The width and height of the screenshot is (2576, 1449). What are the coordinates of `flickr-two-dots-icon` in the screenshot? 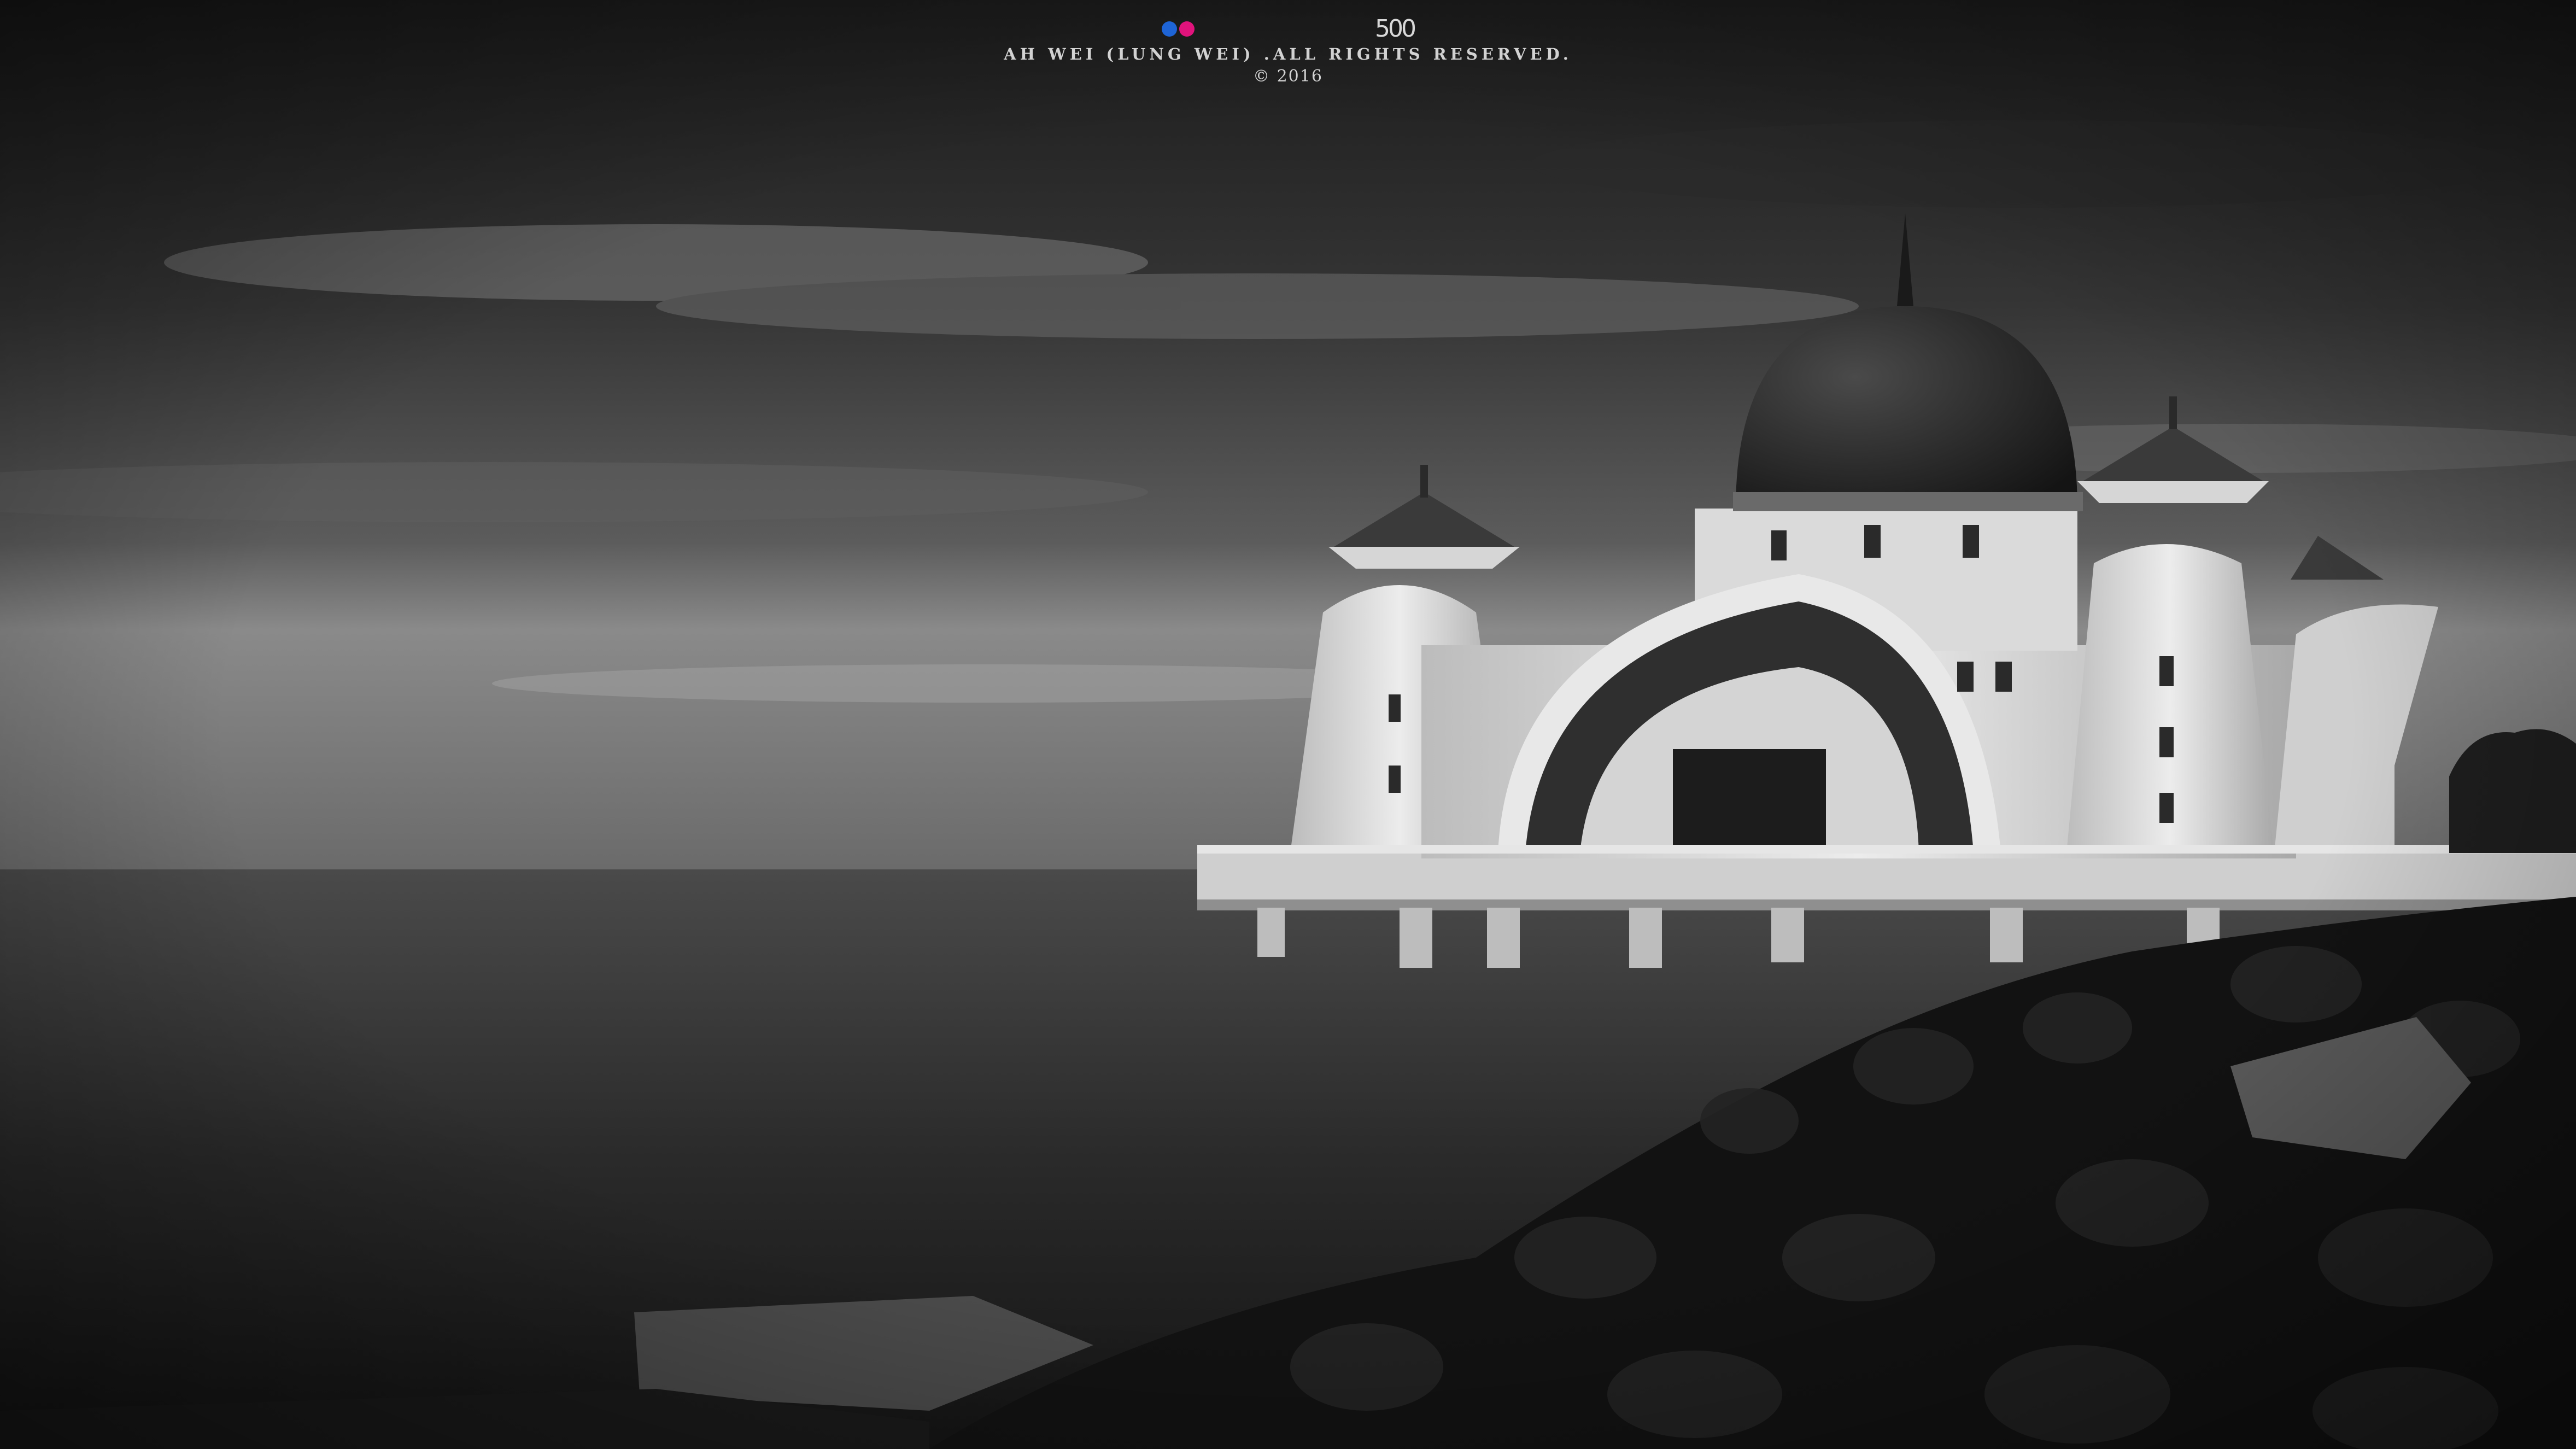 It's located at (1178, 29).